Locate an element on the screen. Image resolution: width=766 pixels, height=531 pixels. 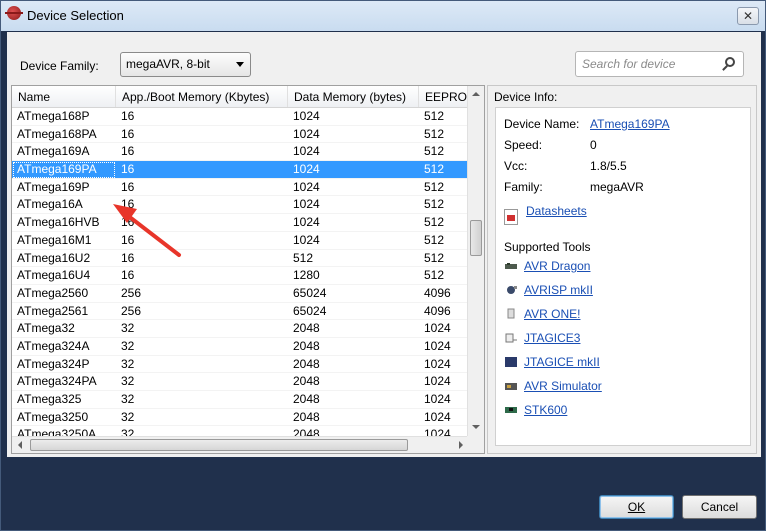
horizontal-scrollbar is located at coordinates (240, 444).